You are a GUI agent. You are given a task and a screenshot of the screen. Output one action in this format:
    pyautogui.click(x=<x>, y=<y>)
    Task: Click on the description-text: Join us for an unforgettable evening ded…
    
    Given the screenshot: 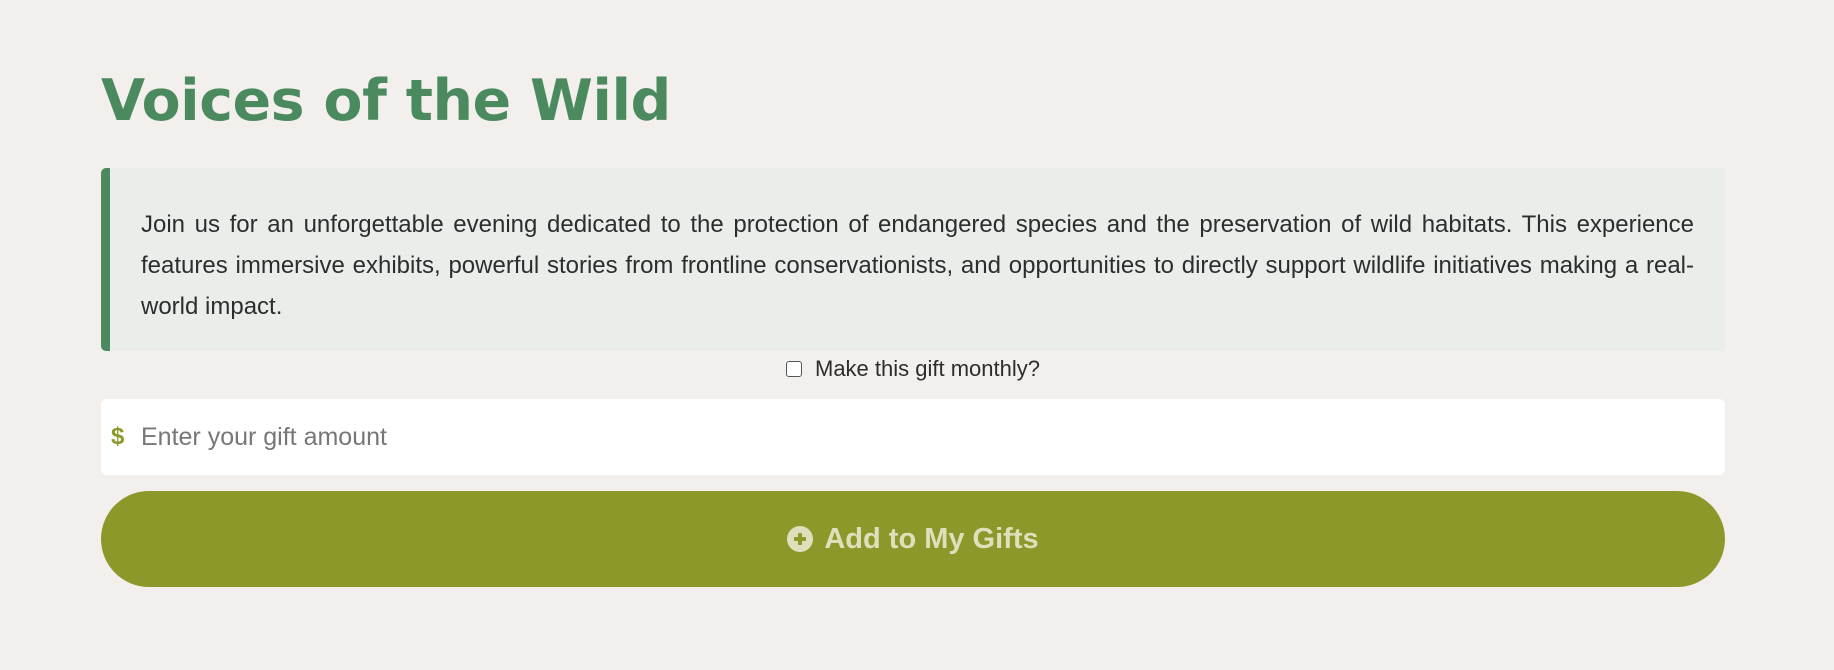 What is the action you would take?
    pyautogui.click(x=917, y=265)
    